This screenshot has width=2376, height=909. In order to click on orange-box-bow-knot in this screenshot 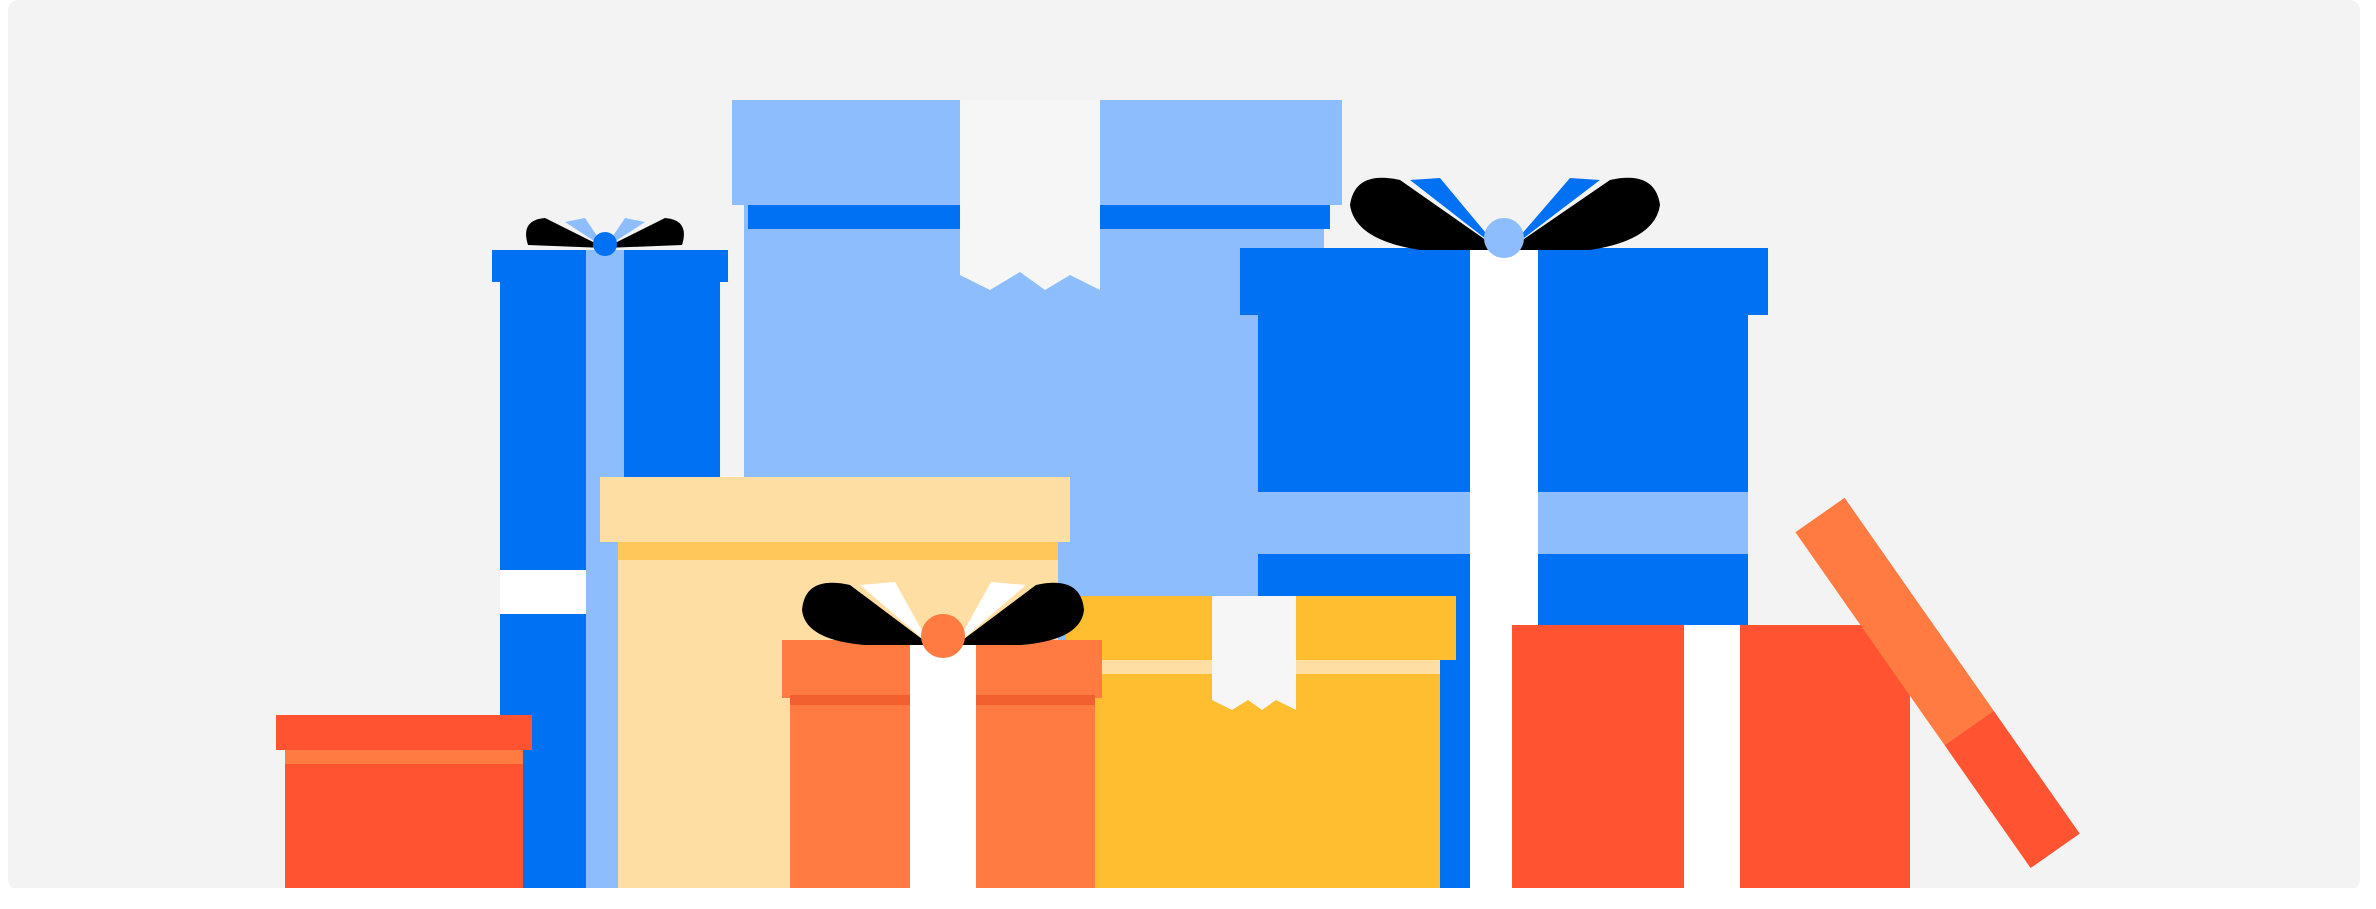, I will do `click(943, 636)`.